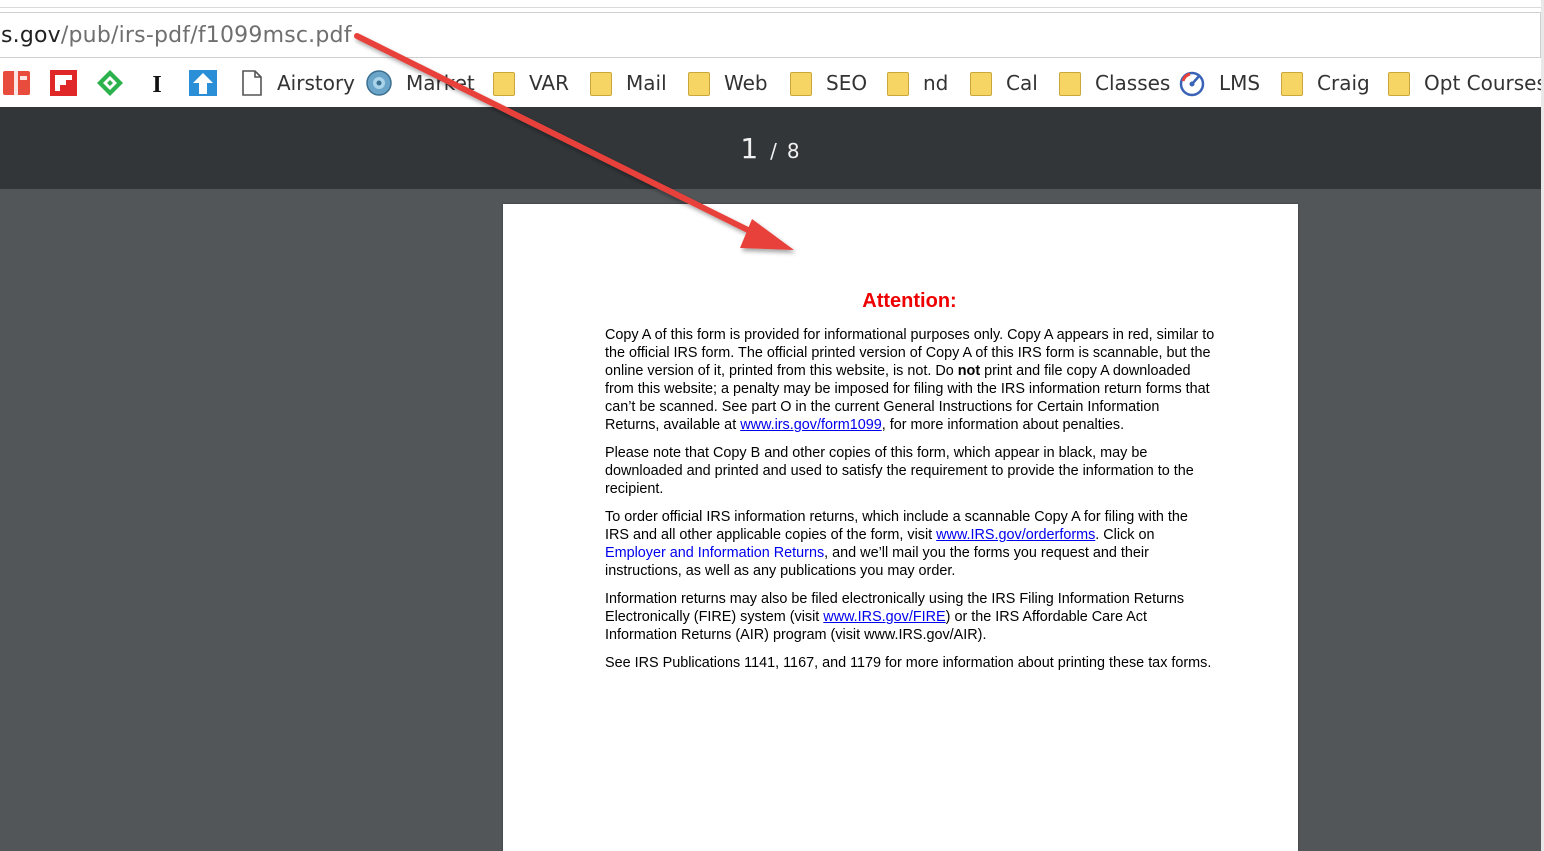  I want to click on bookmark-folder-var: VAR, so click(531, 83).